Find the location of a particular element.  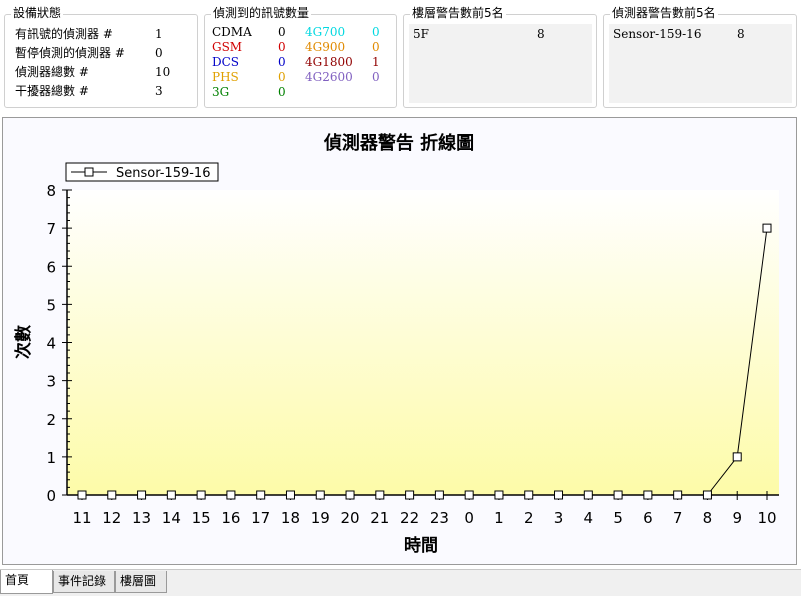

legend-label: Sensor-159-16 is located at coordinates (163, 173).